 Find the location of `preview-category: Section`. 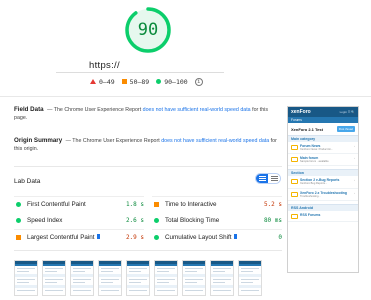

preview-category: Section is located at coordinates (323, 173).